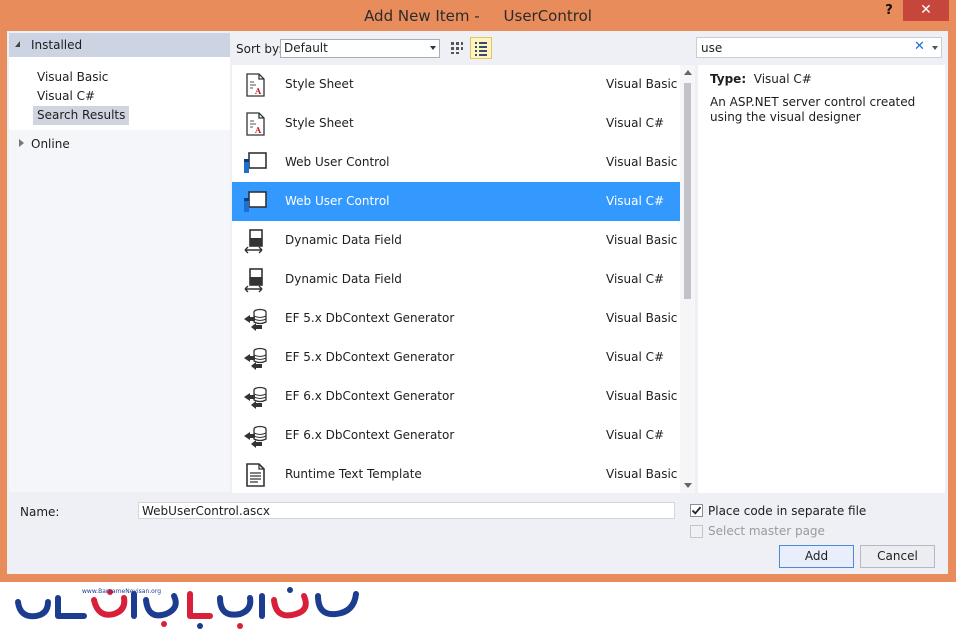 The width and height of the screenshot is (956, 633). What do you see at coordinates (21, 143) in the screenshot?
I see `collapsed-triangle-icon` at bounding box center [21, 143].